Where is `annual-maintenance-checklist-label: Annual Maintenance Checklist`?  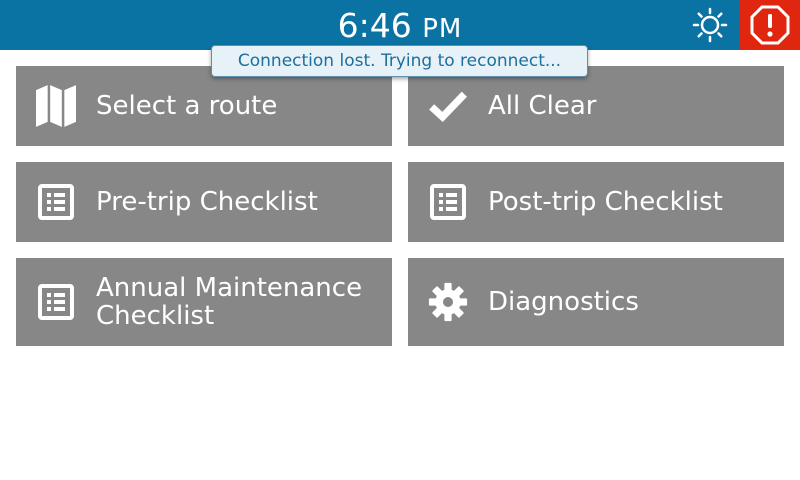 annual-maintenance-checklist-label: Annual Maintenance Checklist is located at coordinates (229, 302).